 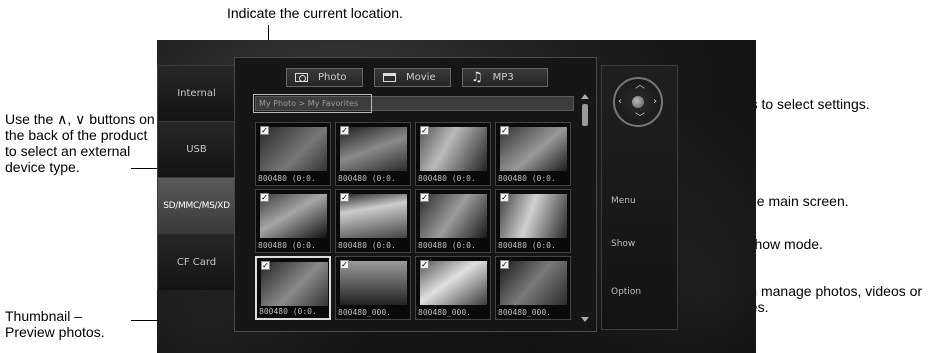 I want to click on arrow-down-icon: ﹀, so click(x=640, y=119).